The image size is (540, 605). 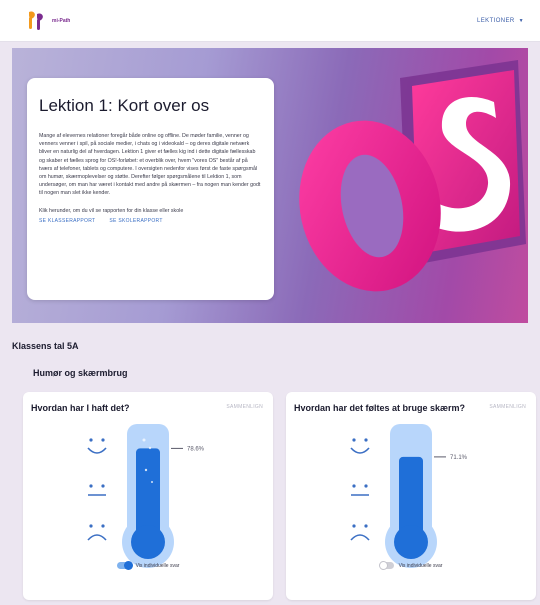 What do you see at coordinates (380, 408) in the screenshot?
I see `screen-card-title: Hvordan har det føltes at bruge skærm?` at bounding box center [380, 408].